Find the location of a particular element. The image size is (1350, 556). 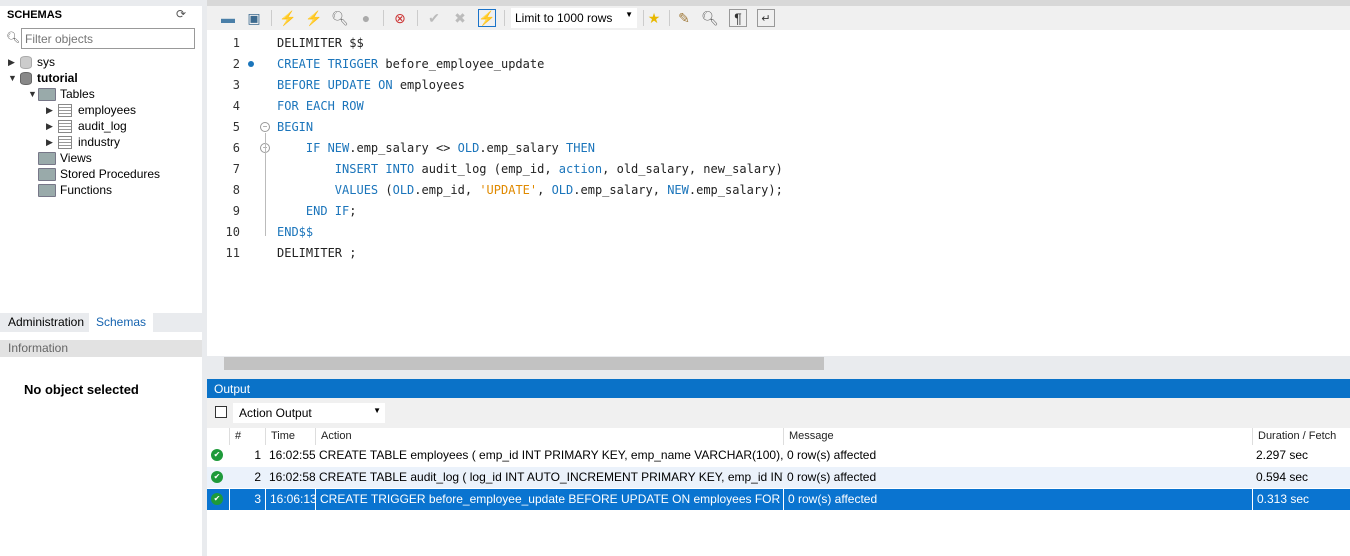

sql-text: before_employee_update is located at coordinates (465, 64).